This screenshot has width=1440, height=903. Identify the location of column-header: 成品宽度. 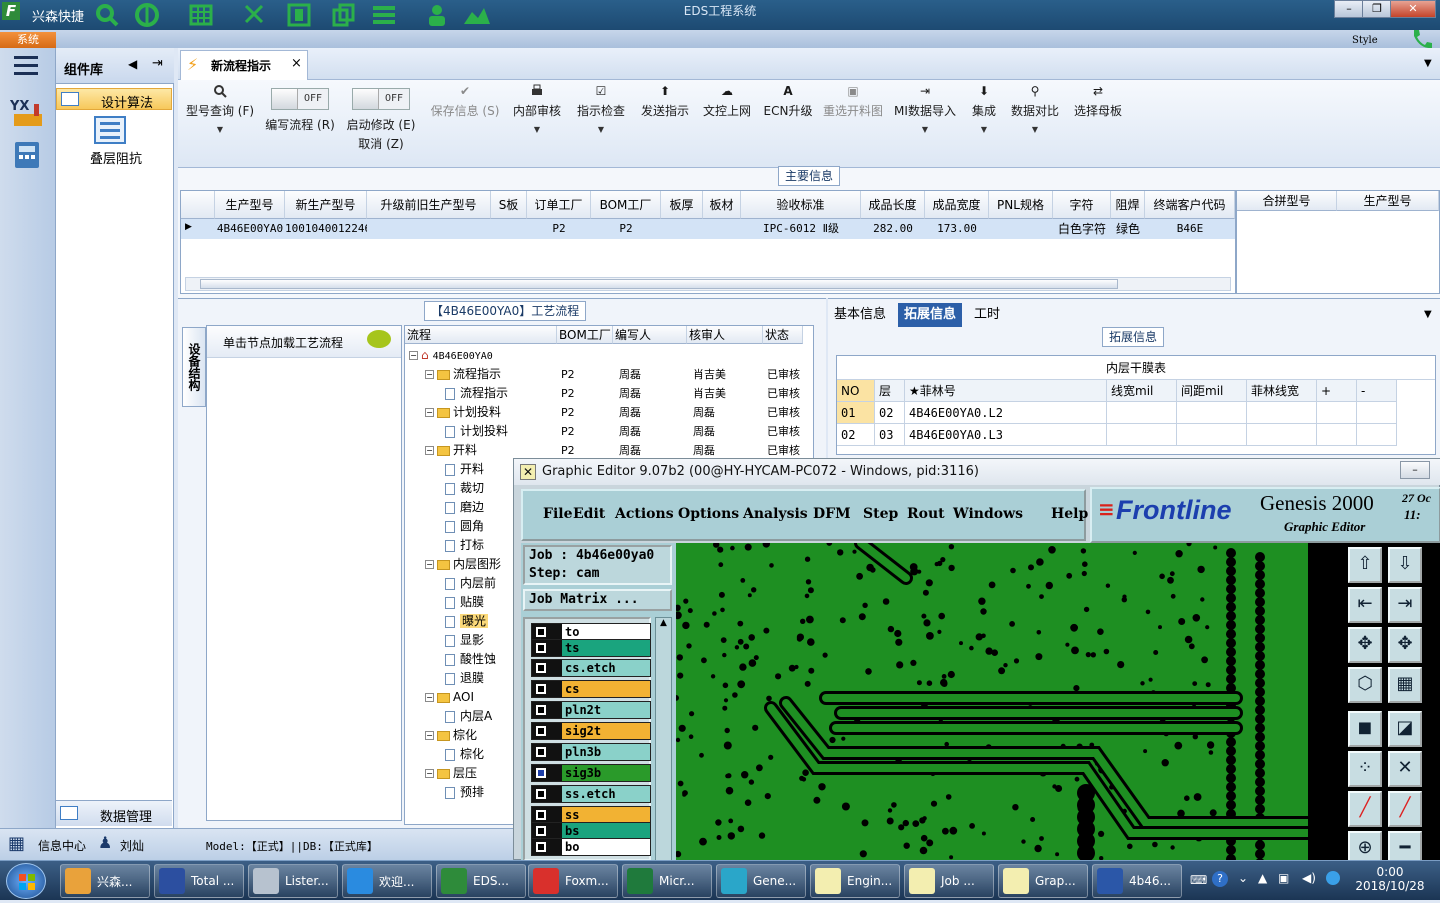
(957, 205).